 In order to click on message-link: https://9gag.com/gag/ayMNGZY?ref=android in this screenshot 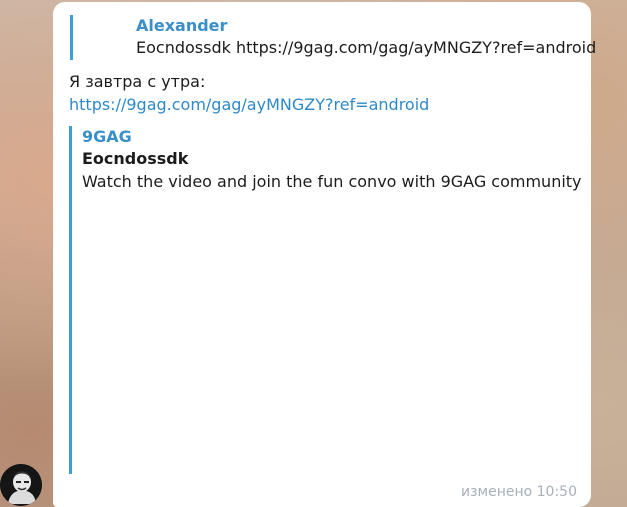, I will do `click(249, 104)`.